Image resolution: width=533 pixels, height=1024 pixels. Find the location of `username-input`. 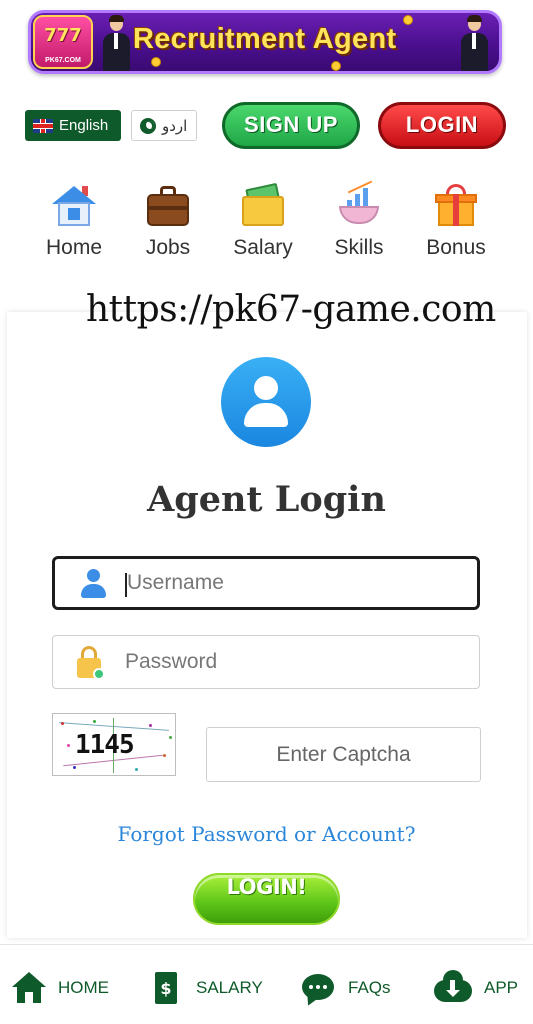

username-input is located at coordinates (297, 583).